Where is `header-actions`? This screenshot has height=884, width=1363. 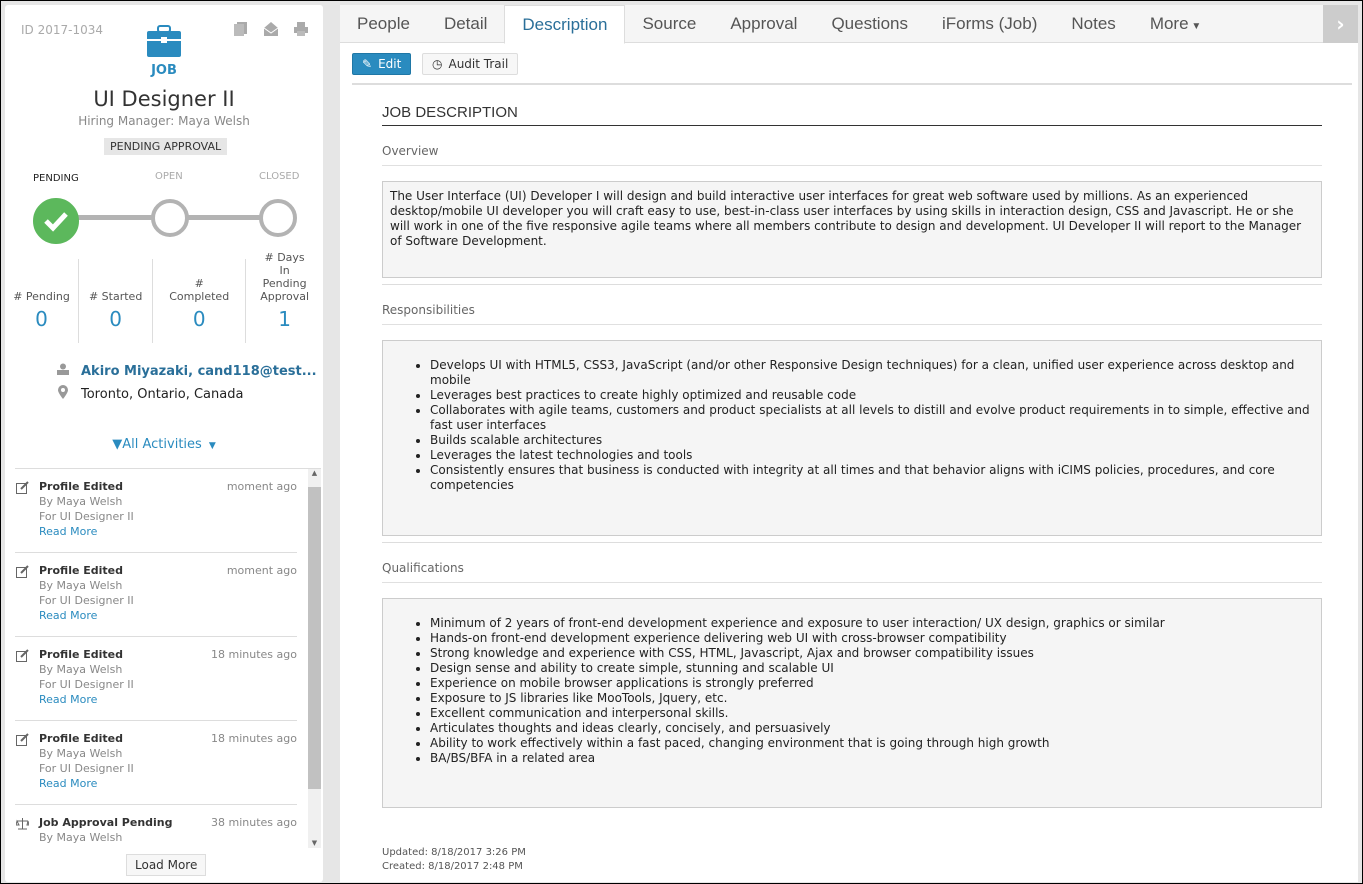
header-actions is located at coordinates (271, 29).